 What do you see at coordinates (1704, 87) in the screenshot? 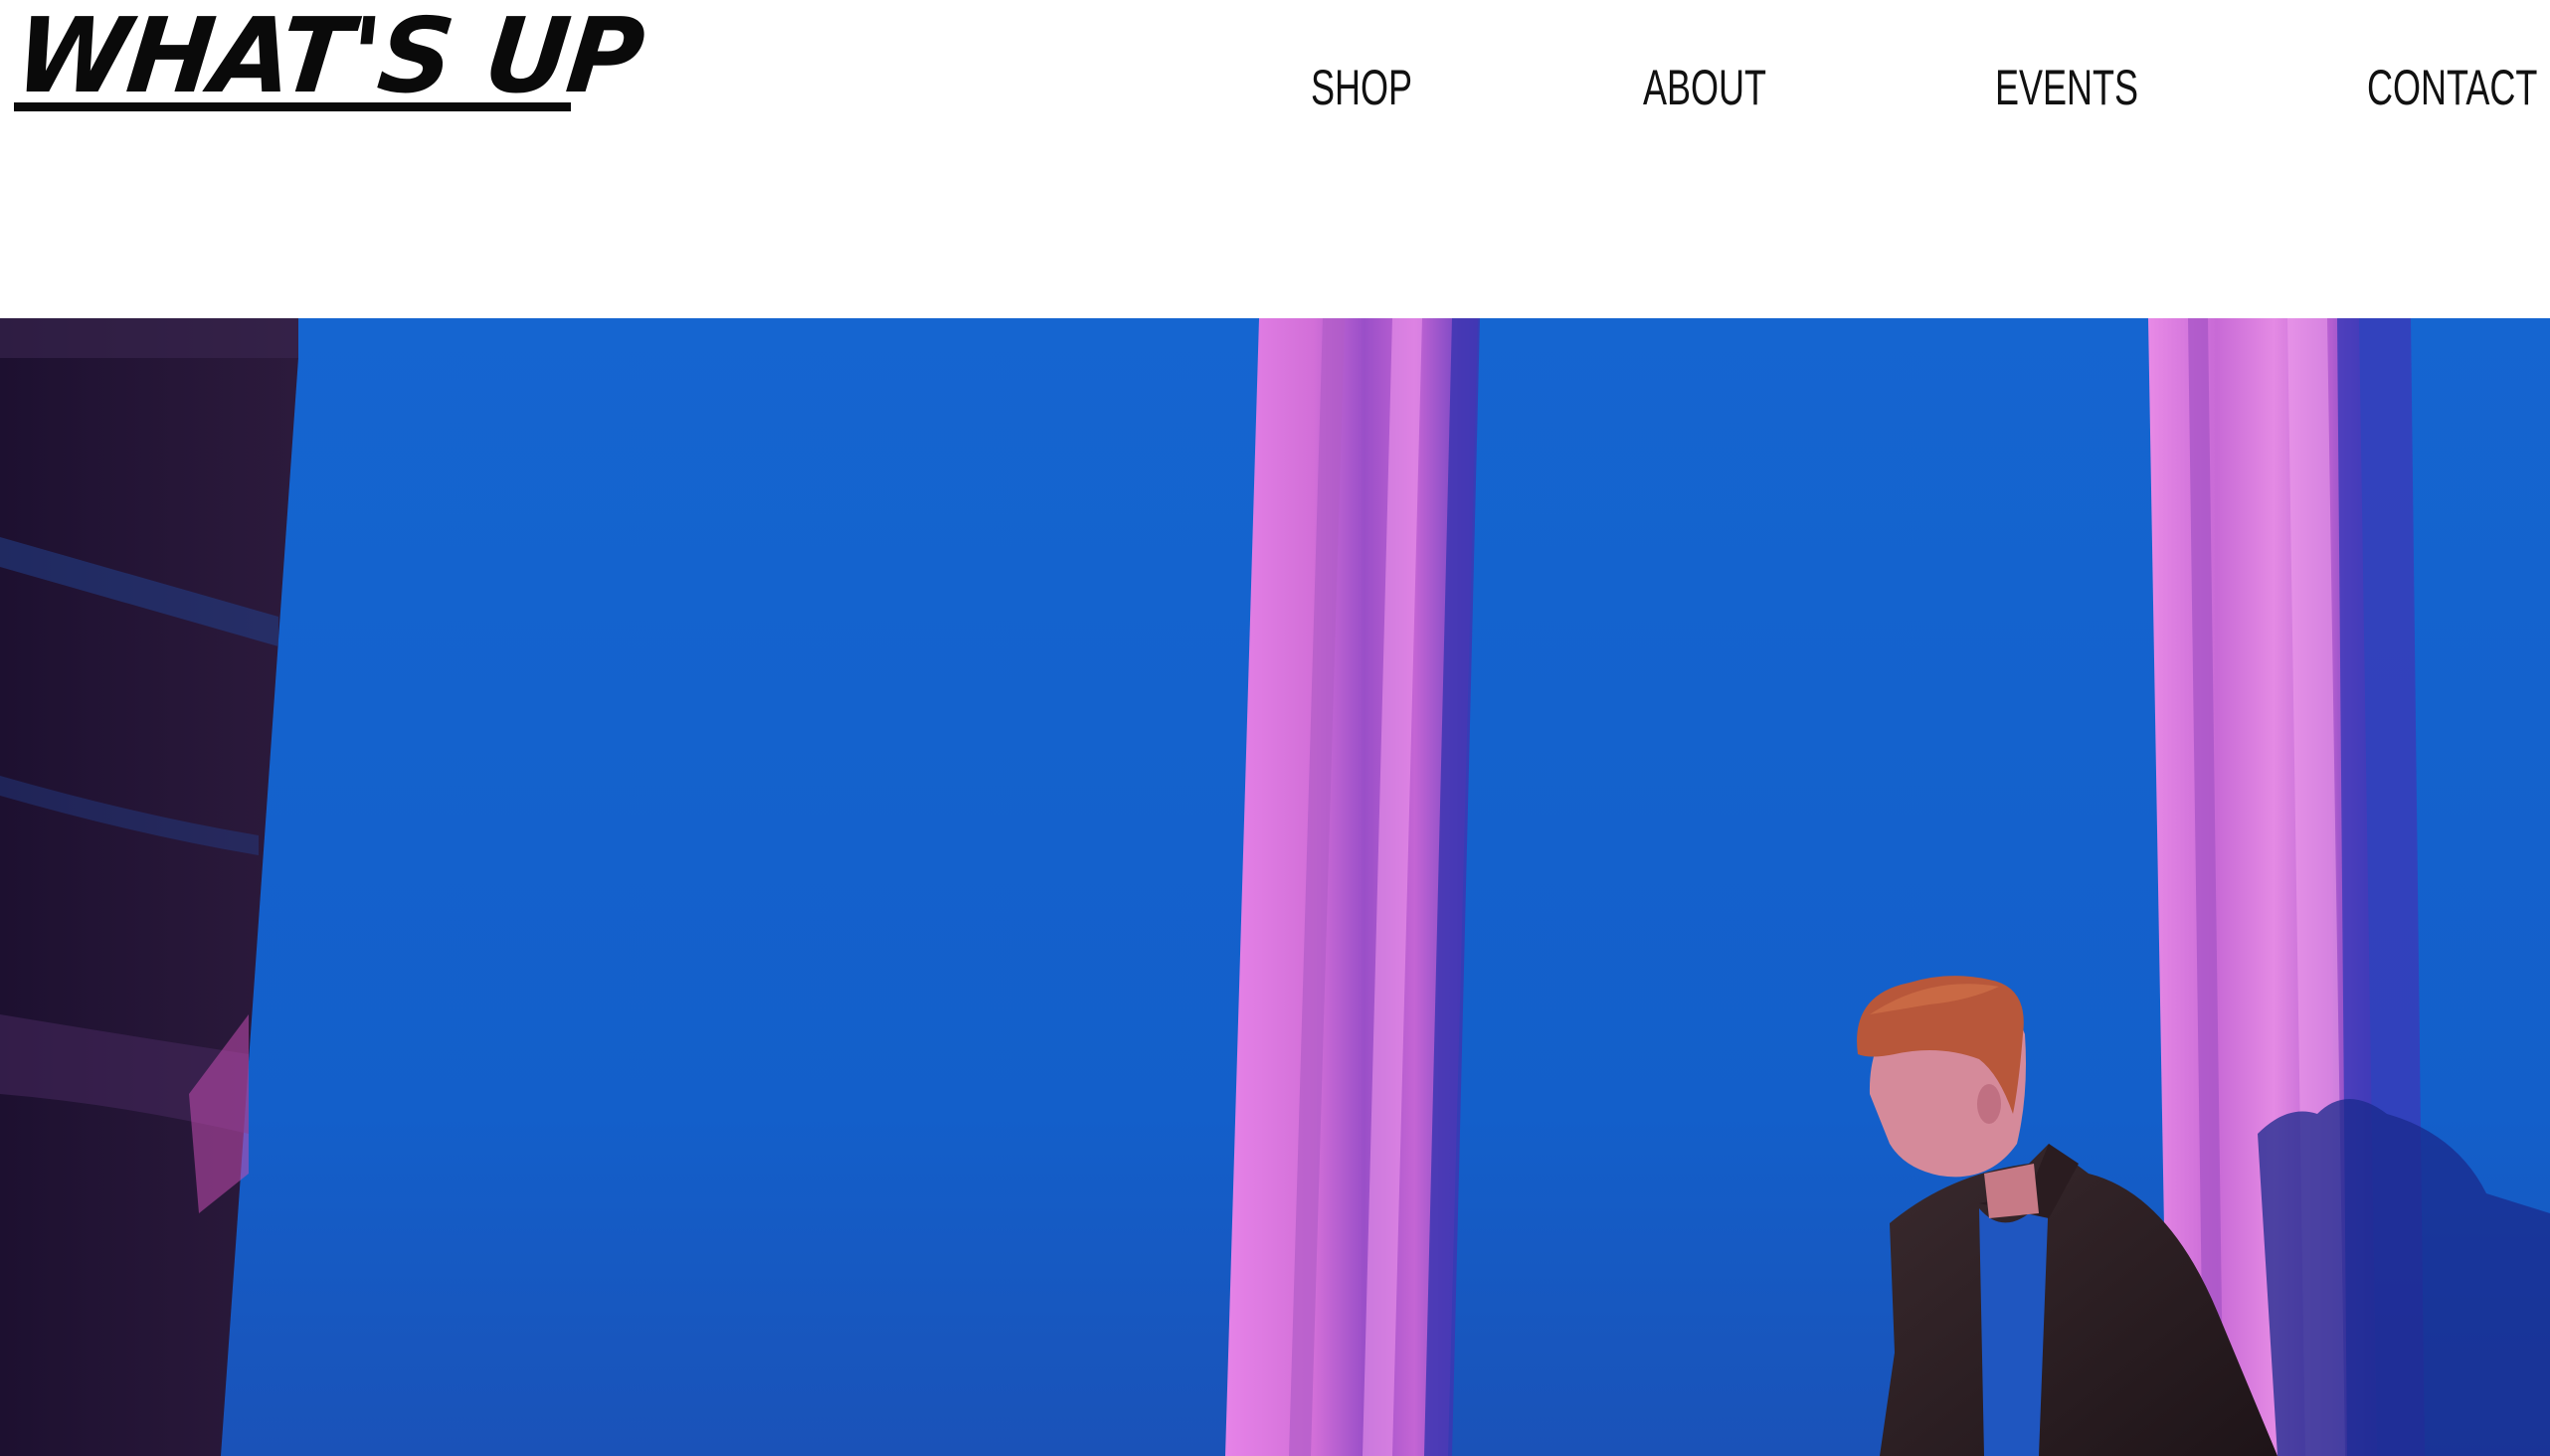
I see `nav-about: ABOUT` at bounding box center [1704, 87].